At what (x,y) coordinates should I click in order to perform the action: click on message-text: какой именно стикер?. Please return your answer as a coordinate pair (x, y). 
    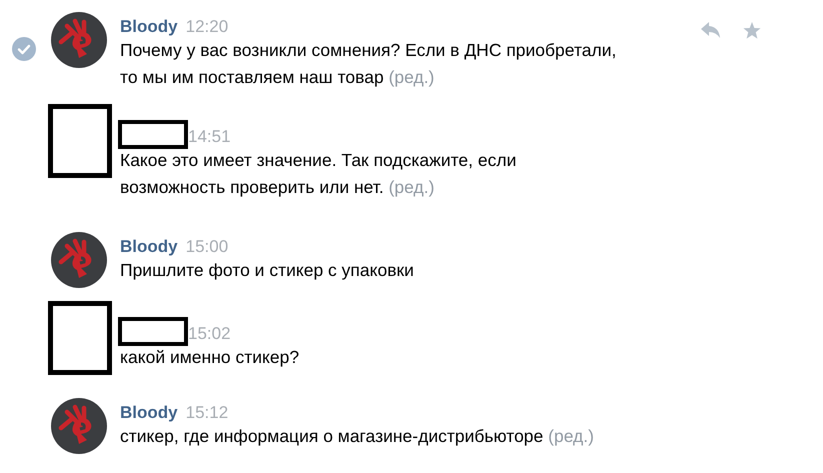
    Looking at the image, I should click on (210, 357).